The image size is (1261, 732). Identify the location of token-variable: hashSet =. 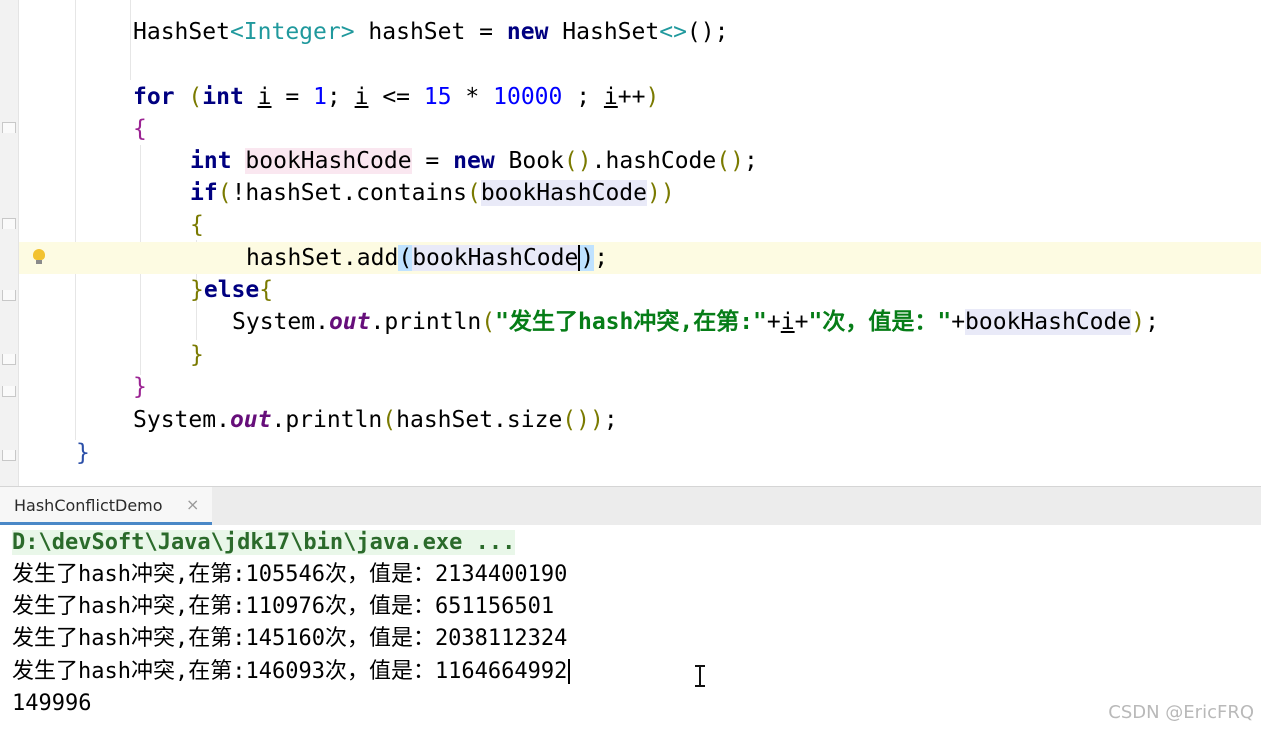
(430, 32).